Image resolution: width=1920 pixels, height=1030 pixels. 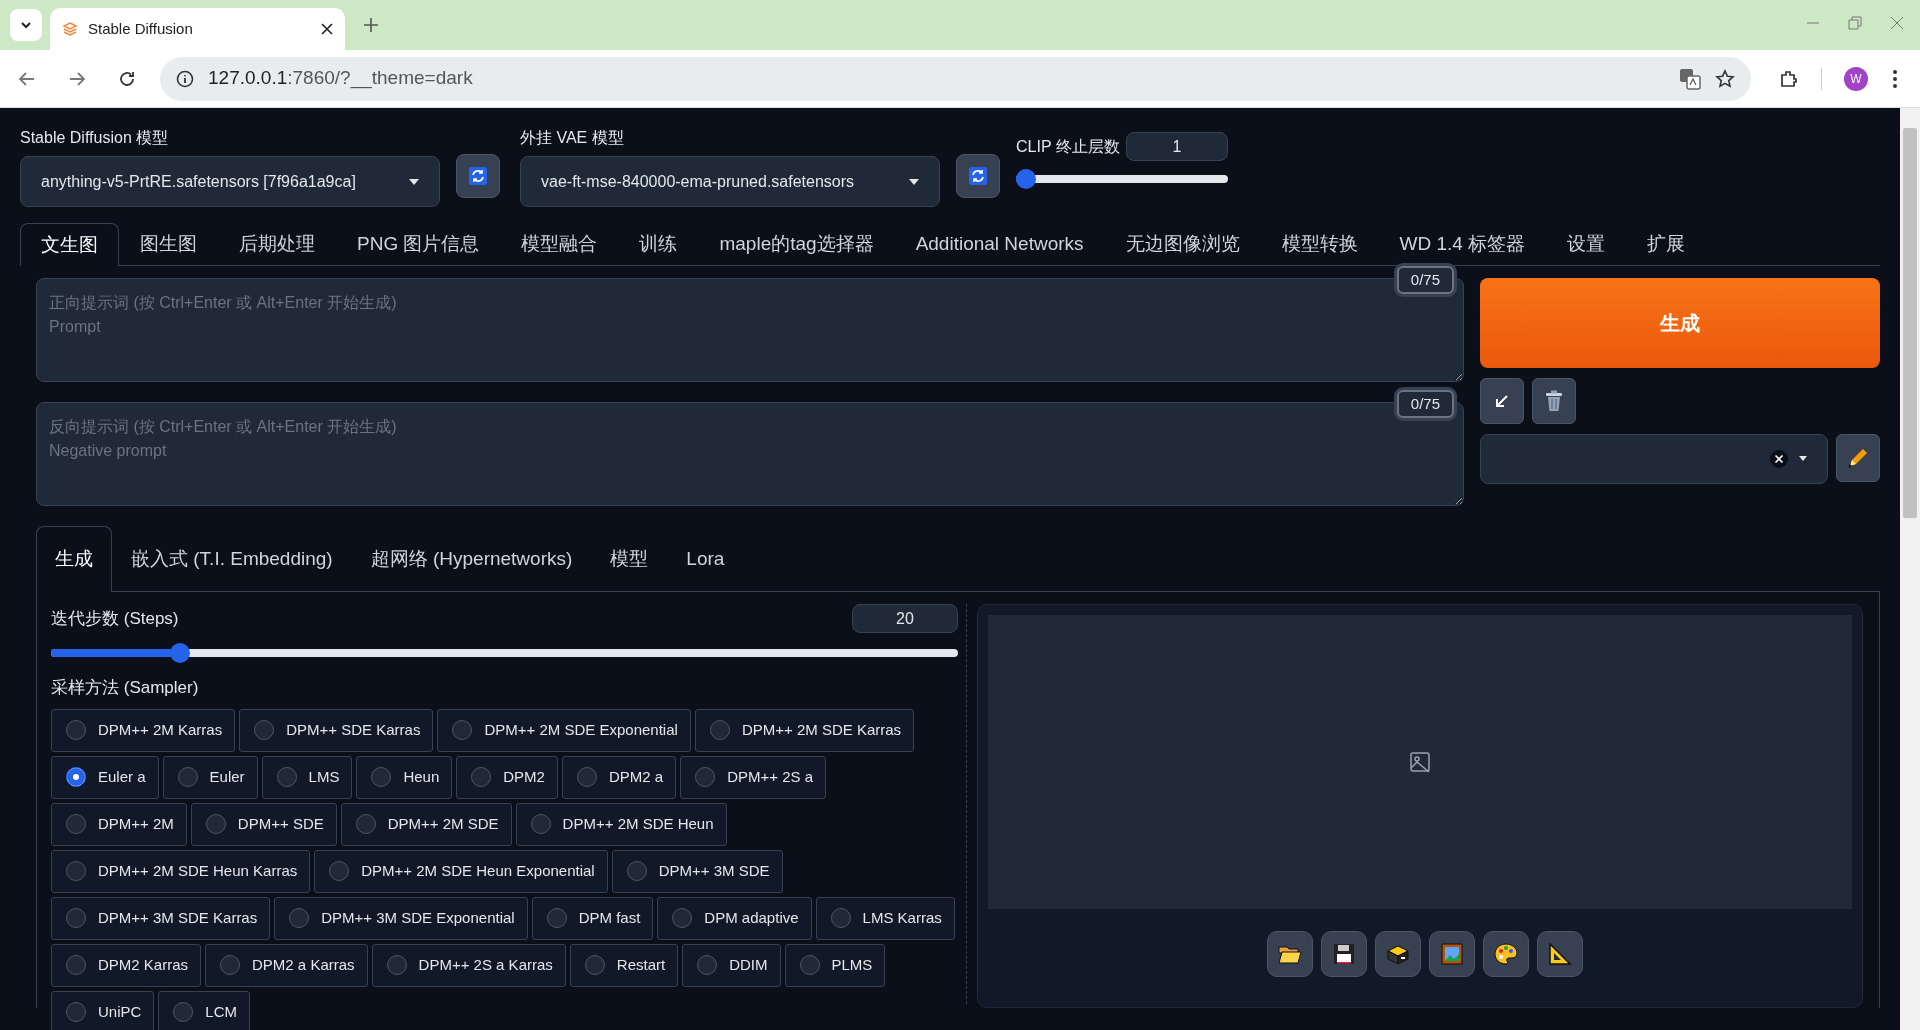 I want to click on sampler-option: DPM++ 2M SDE, so click(x=426, y=824).